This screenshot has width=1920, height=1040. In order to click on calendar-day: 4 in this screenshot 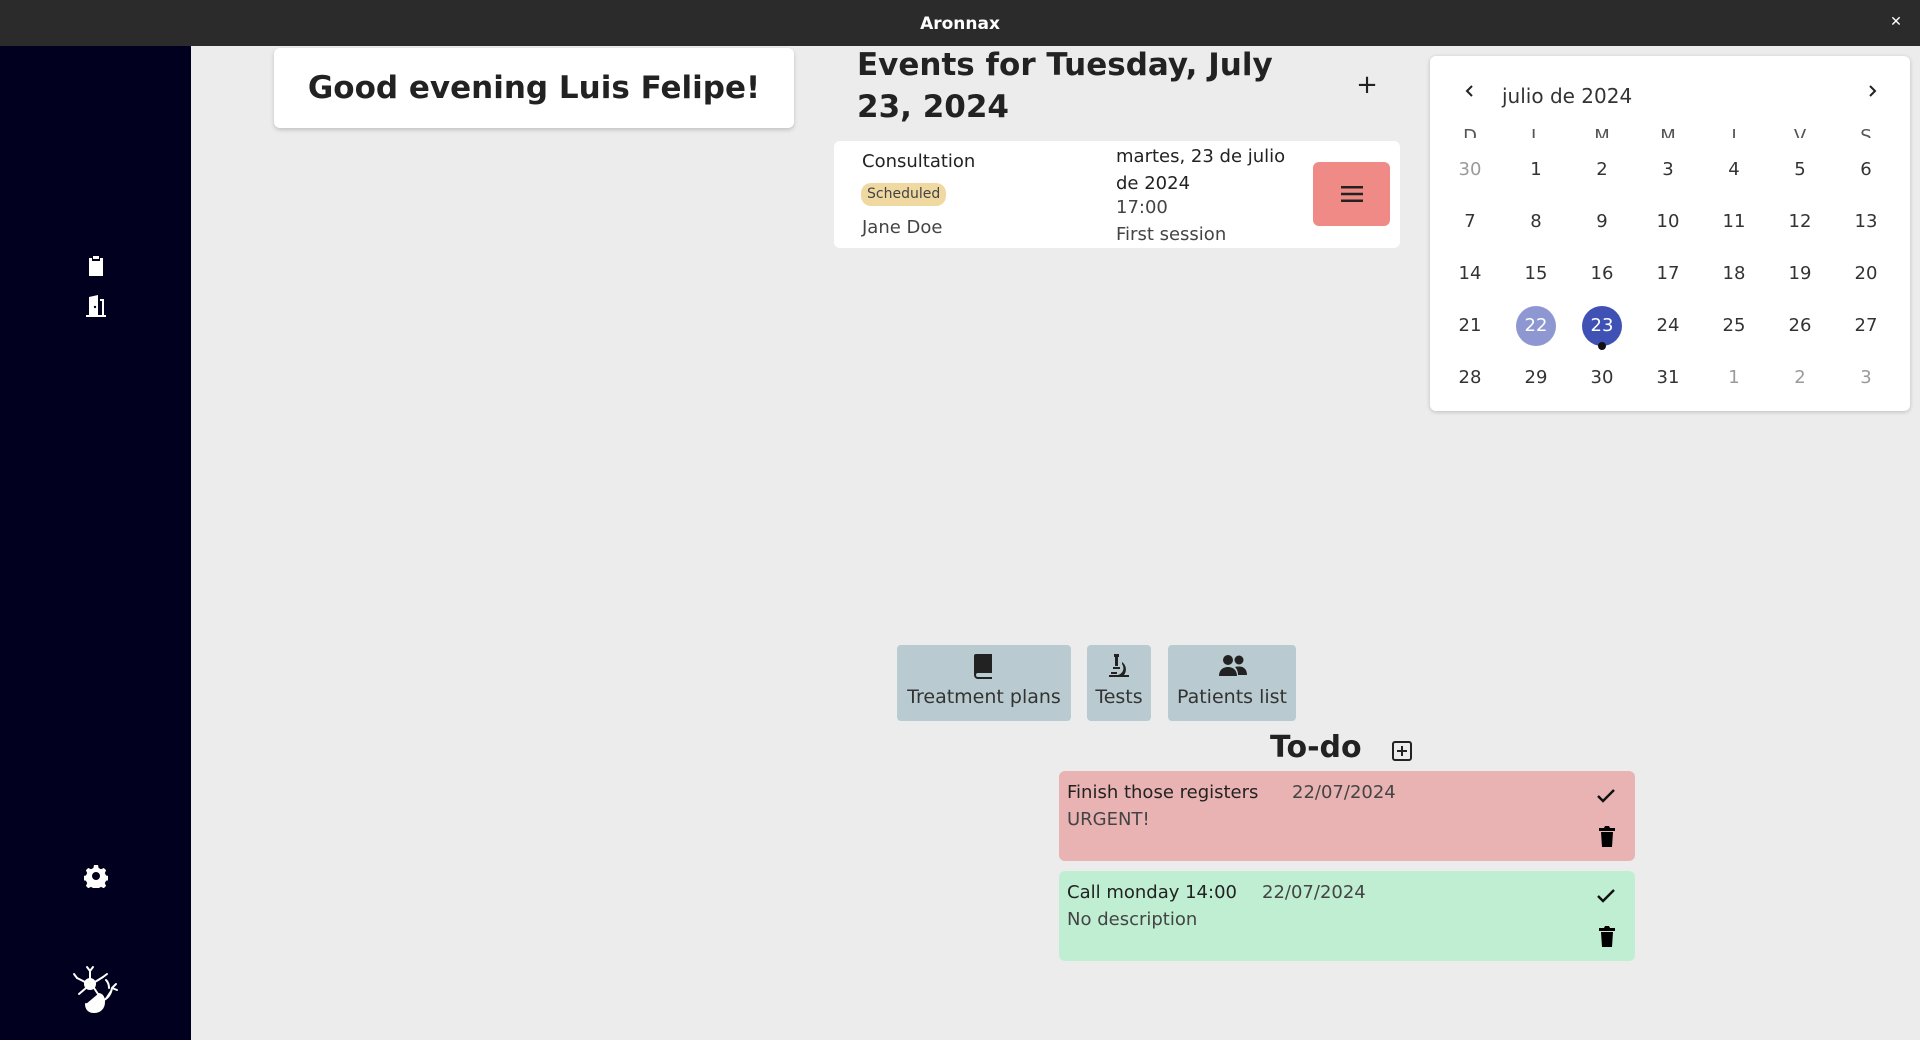, I will do `click(1734, 170)`.